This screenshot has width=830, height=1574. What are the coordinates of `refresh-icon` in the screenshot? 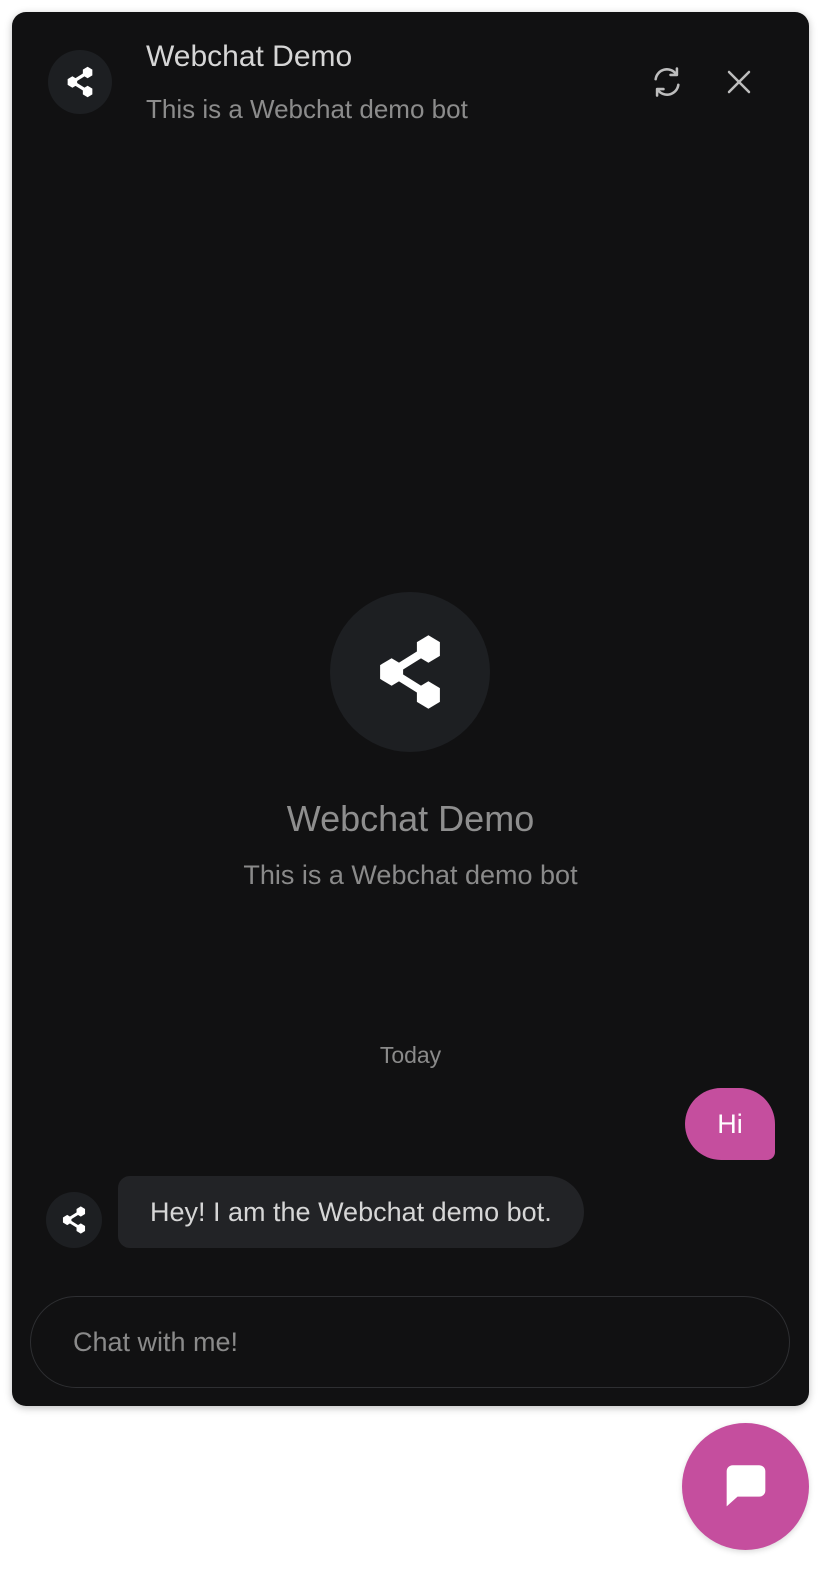 It's located at (667, 82).